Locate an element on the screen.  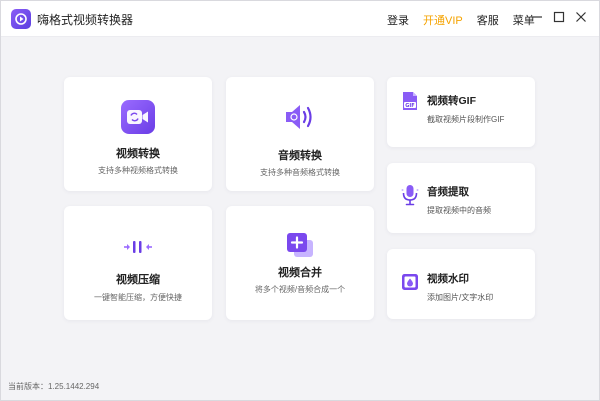
video-convert-card: 视频转换 支持多种视频格式转换 is located at coordinates (138, 134).